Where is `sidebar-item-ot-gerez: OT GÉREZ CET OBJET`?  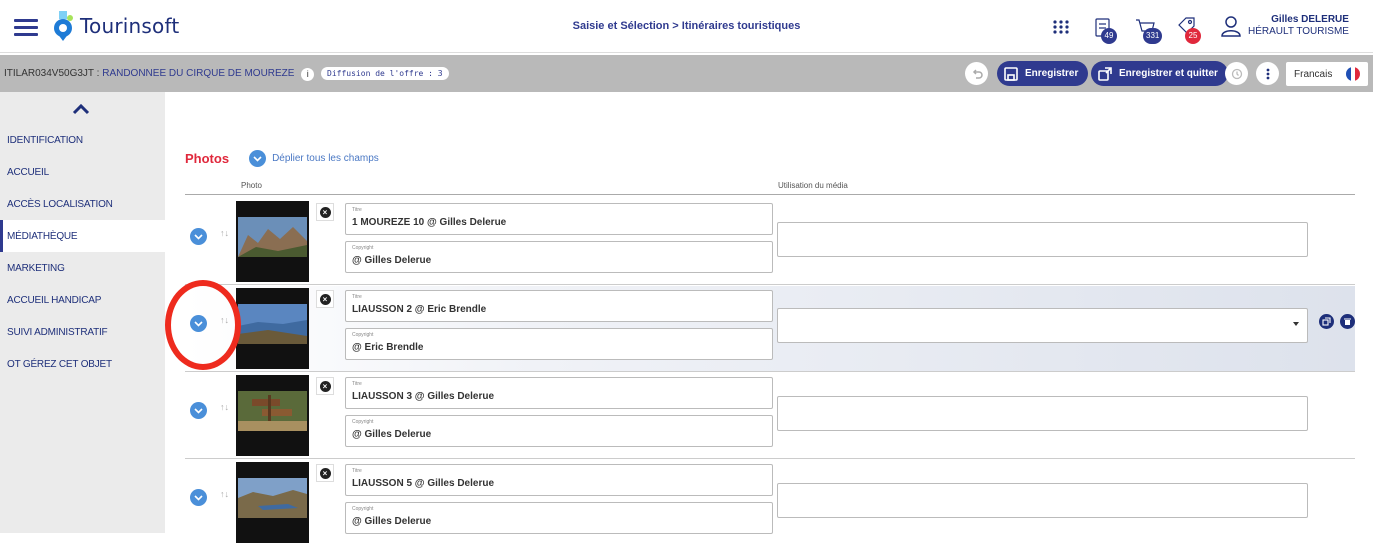
sidebar-item-ot-gerez: OT GÉREZ CET OBJET is located at coordinates (82, 364).